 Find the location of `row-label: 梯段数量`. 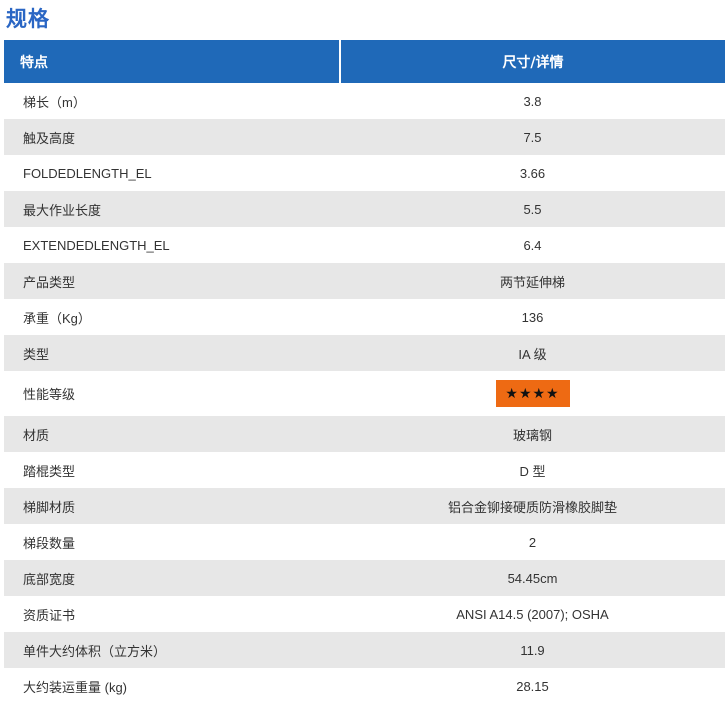

row-label: 梯段数量 is located at coordinates (49, 543).